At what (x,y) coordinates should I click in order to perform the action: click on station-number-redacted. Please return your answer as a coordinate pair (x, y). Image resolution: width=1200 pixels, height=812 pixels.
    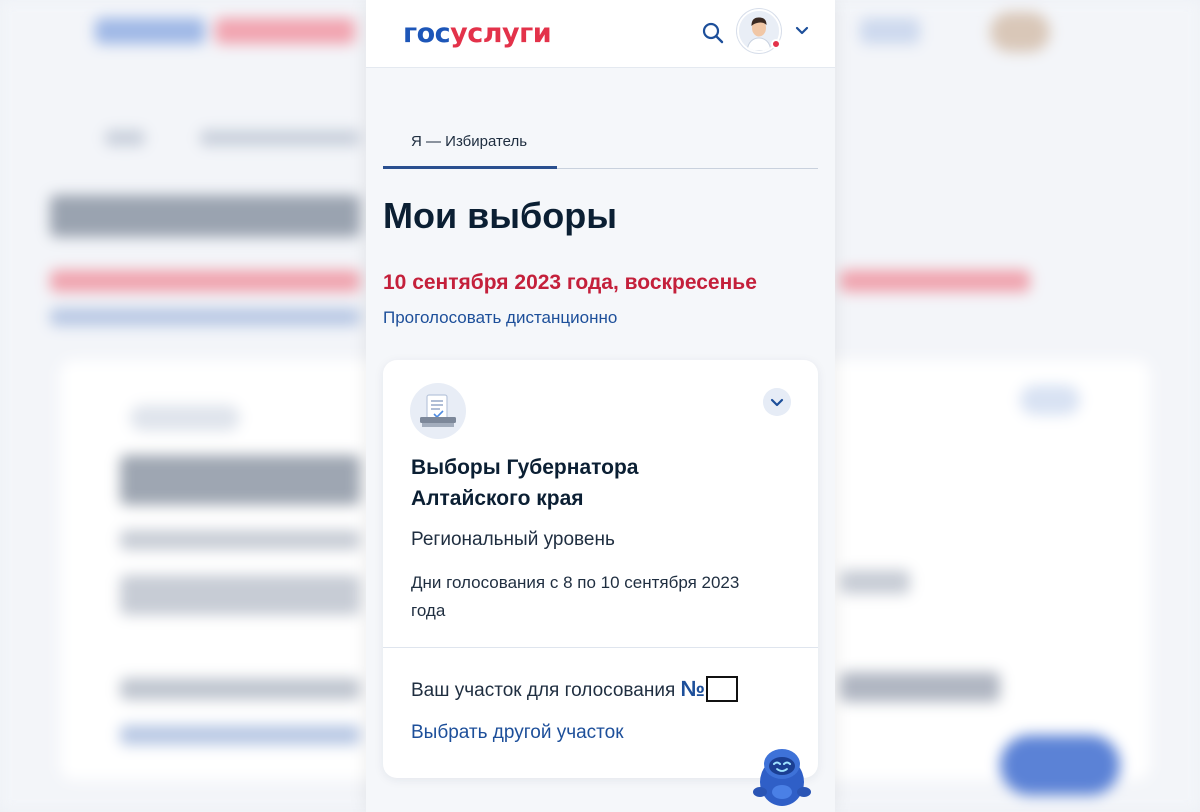
    Looking at the image, I should click on (722, 689).